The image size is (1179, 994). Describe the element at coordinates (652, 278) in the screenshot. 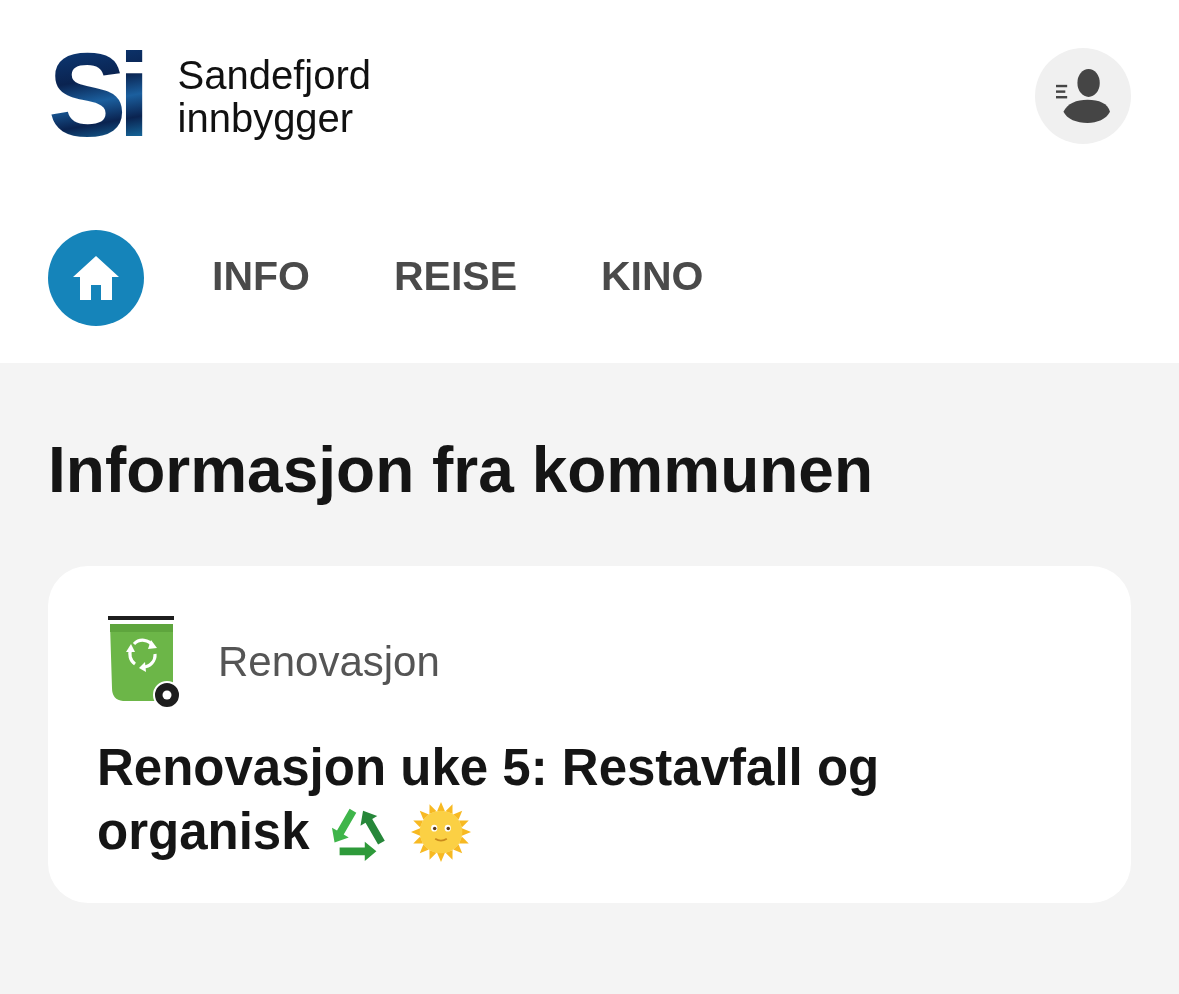

I see `nav-tab: KINO` at that location.